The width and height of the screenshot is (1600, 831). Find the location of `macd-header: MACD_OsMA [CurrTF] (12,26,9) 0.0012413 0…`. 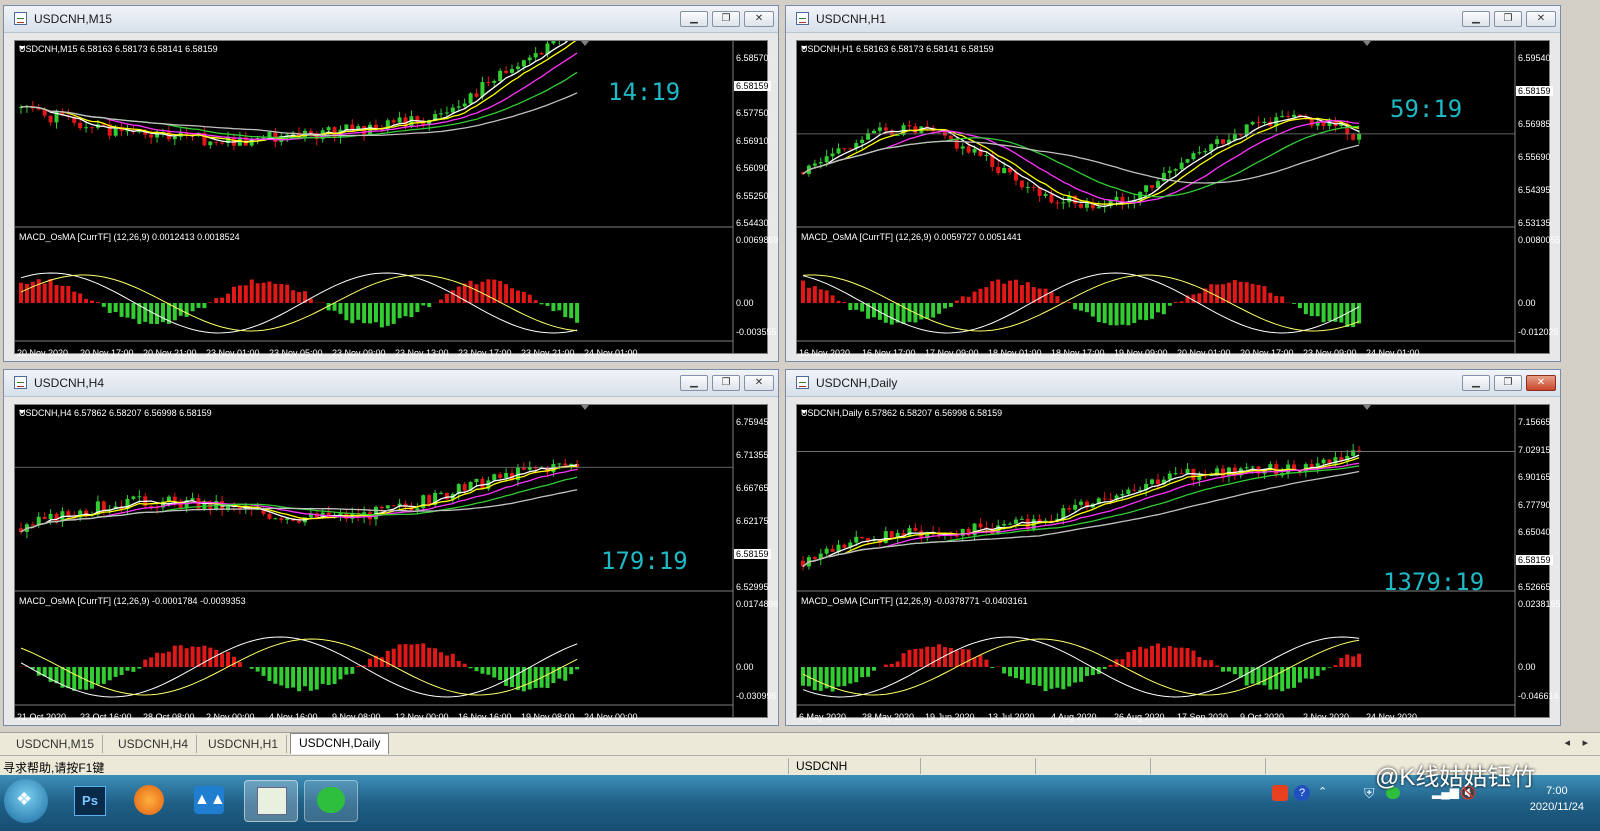

macd-header: MACD_OsMA [CurrTF] (12,26,9) 0.0012413 0… is located at coordinates (129, 237).